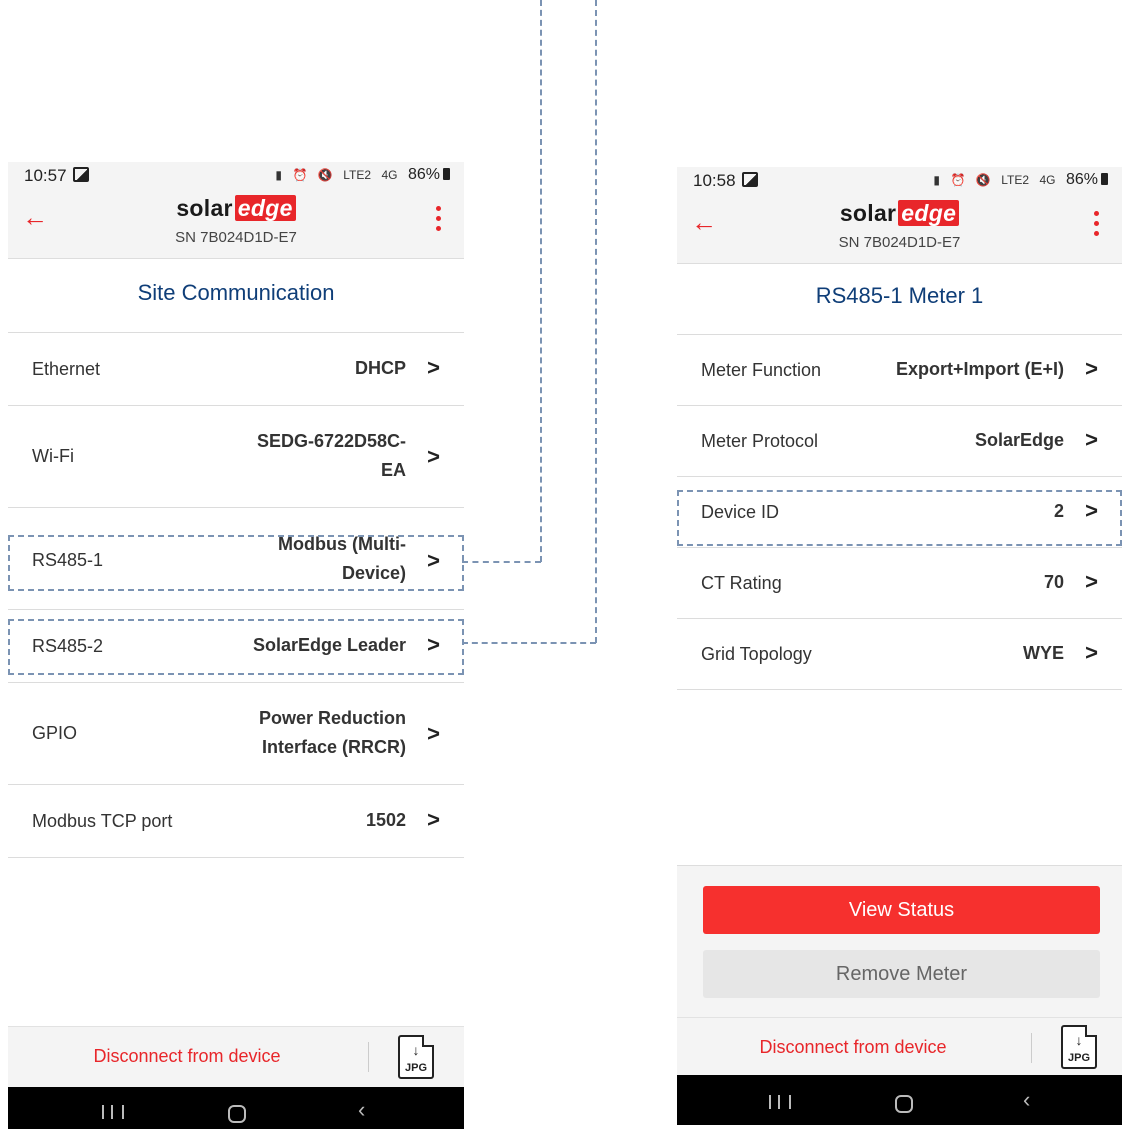 This screenshot has width=1122, height=1129. What do you see at coordinates (901, 974) in the screenshot?
I see `remove-meter-button: Remove Meter` at bounding box center [901, 974].